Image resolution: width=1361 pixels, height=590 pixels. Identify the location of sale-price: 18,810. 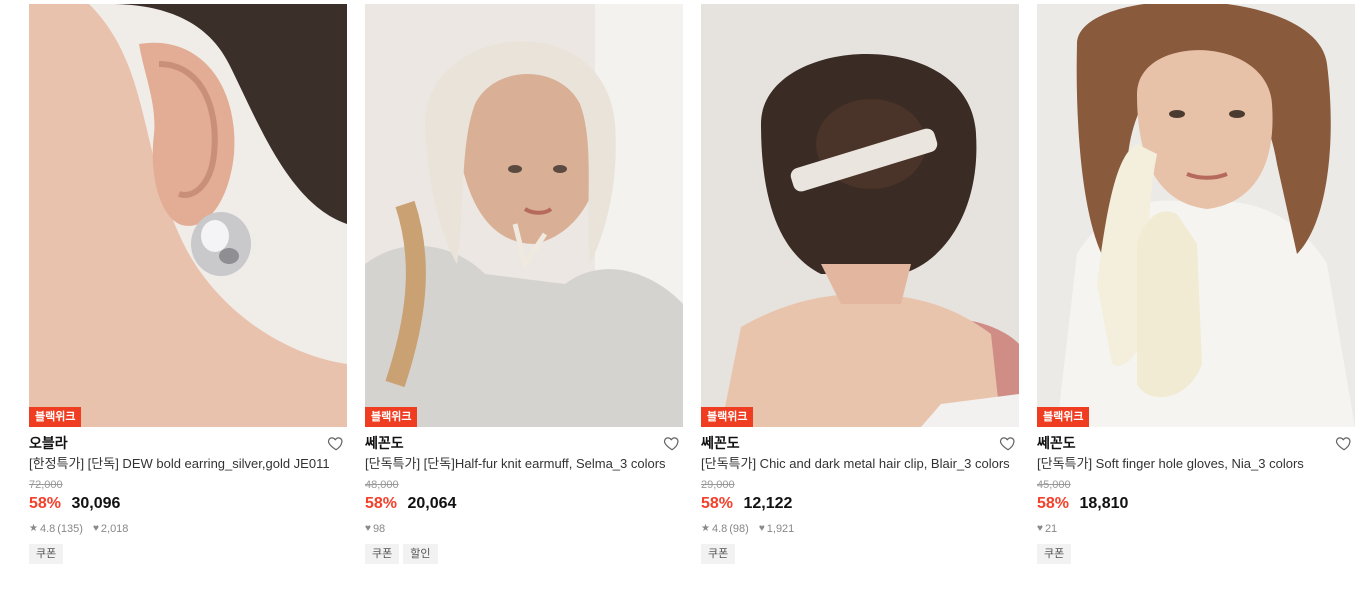
(1104, 503).